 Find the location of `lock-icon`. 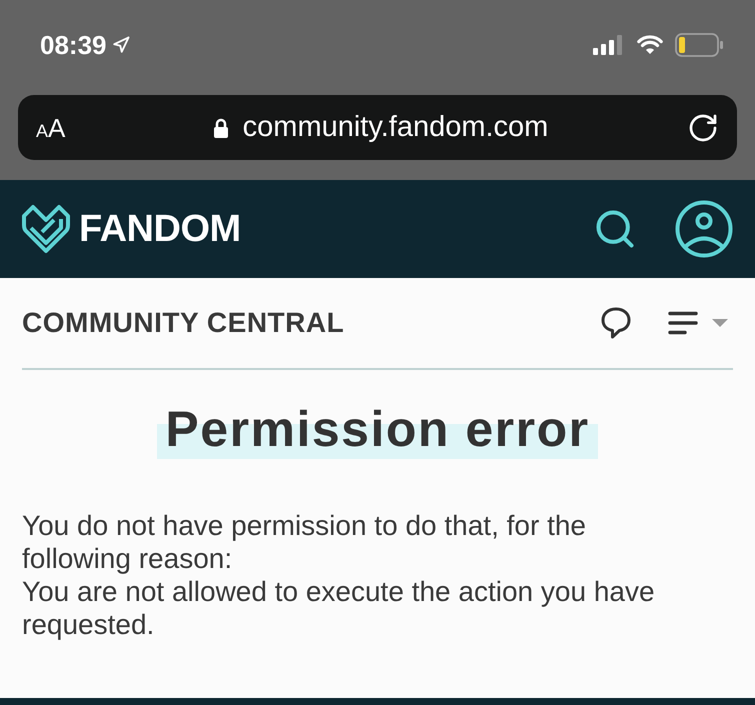

lock-icon is located at coordinates (220, 127).